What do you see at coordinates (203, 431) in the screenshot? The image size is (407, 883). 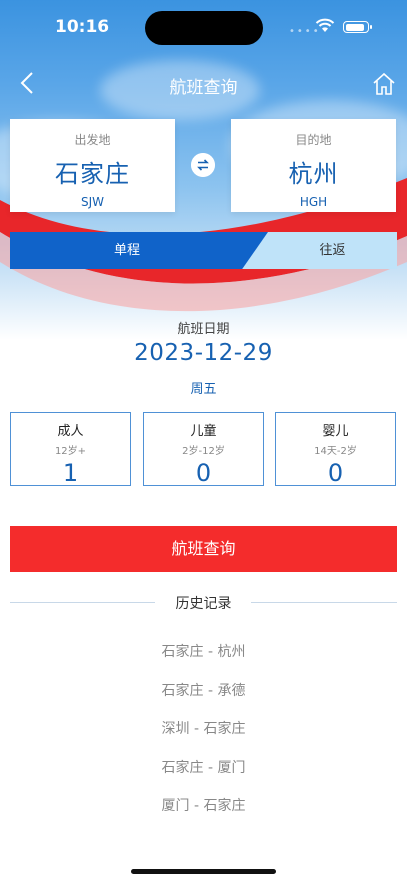 I see `passenger-type: 儿童` at bounding box center [203, 431].